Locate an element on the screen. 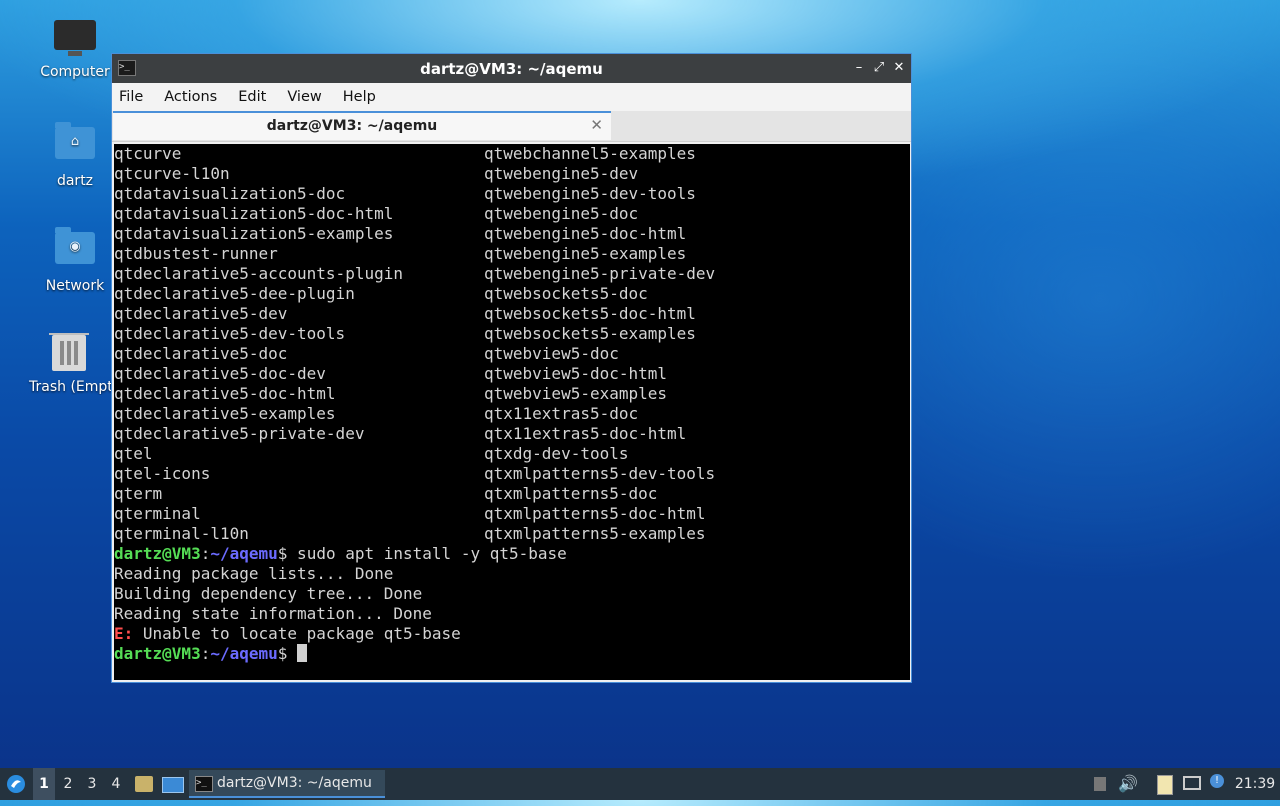  package-name: qtwebview5-doc is located at coordinates (551, 353).